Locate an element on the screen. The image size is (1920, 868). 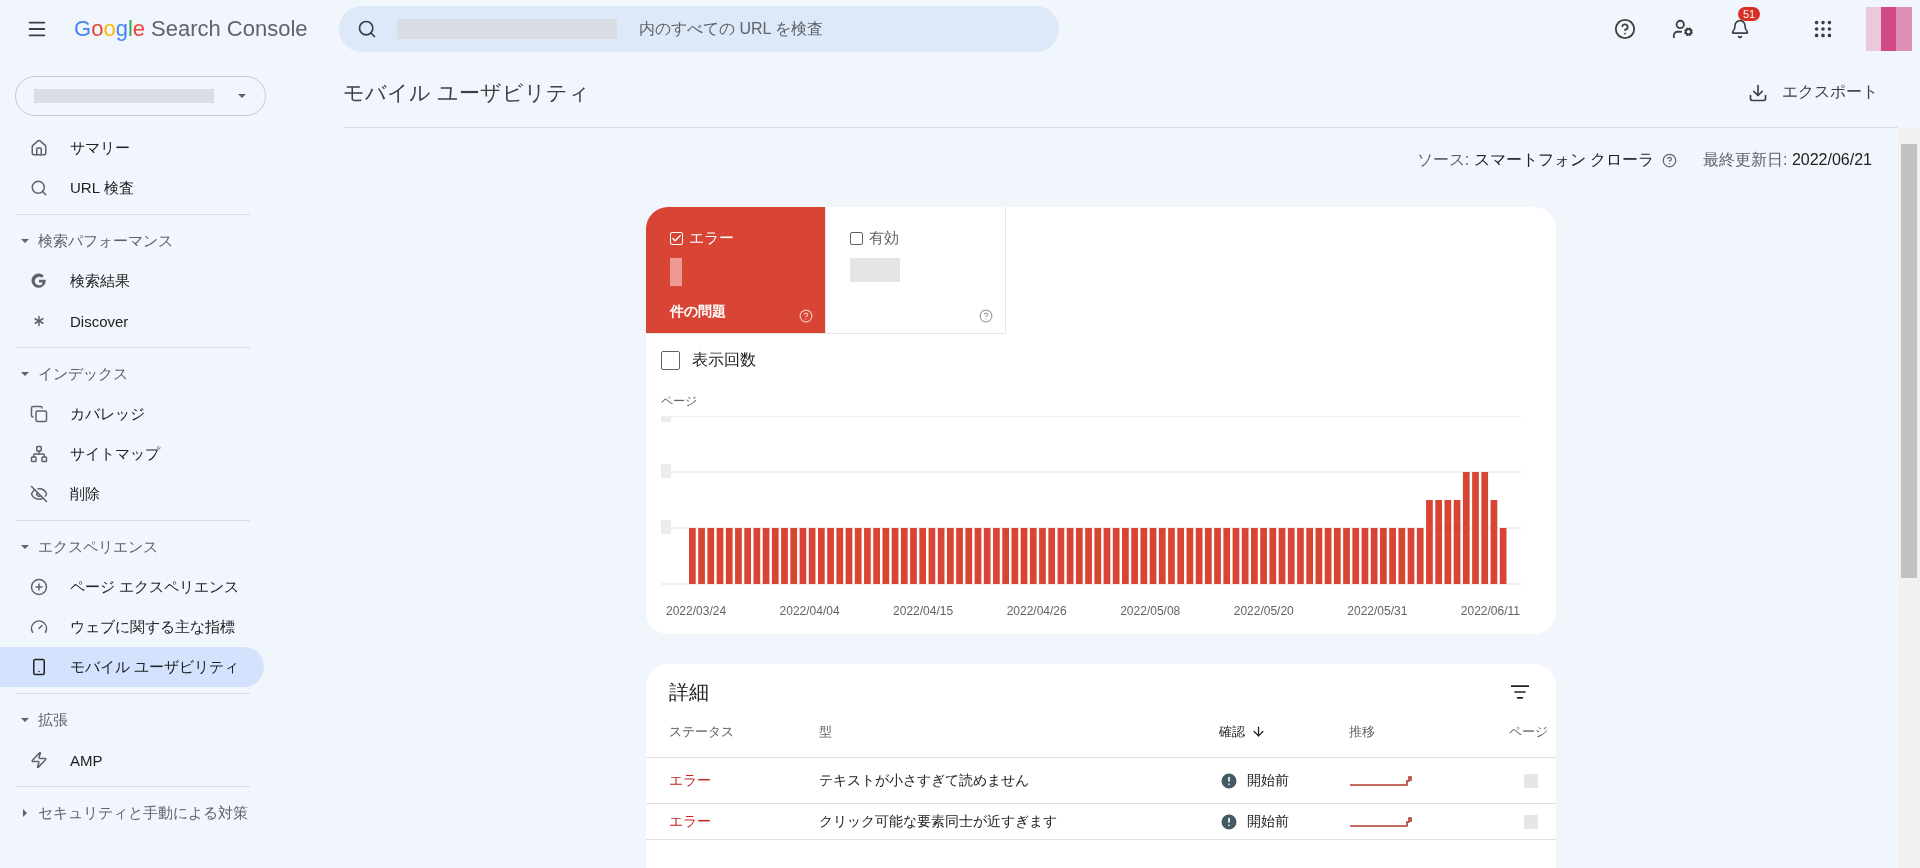
tile-label: エラー is located at coordinates (711, 238).